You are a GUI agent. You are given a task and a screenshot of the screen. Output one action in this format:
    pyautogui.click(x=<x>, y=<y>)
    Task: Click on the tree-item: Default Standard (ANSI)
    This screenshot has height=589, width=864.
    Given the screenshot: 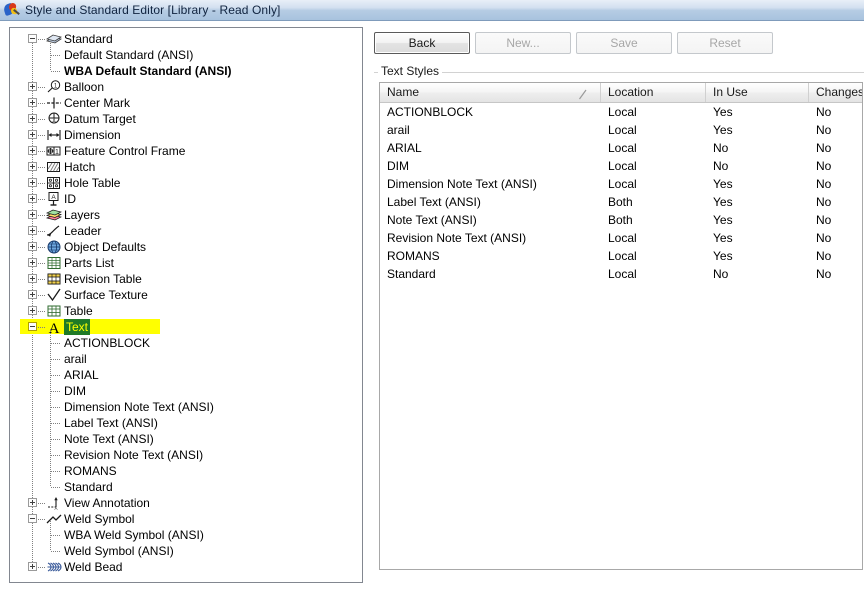 What is the action you would take?
    pyautogui.click(x=179, y=55)
    